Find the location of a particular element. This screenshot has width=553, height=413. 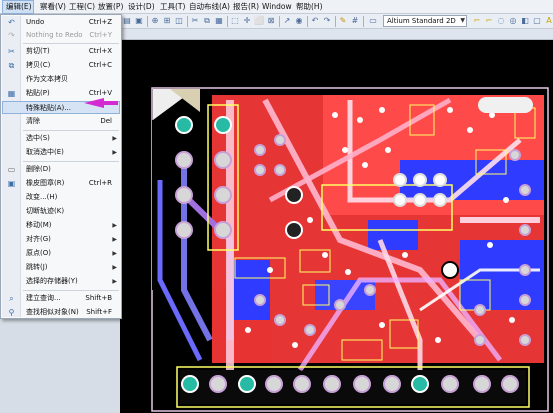

menu-item-undo: ↶ Undo Ctrl+Z is located at coordinates (61, 22).